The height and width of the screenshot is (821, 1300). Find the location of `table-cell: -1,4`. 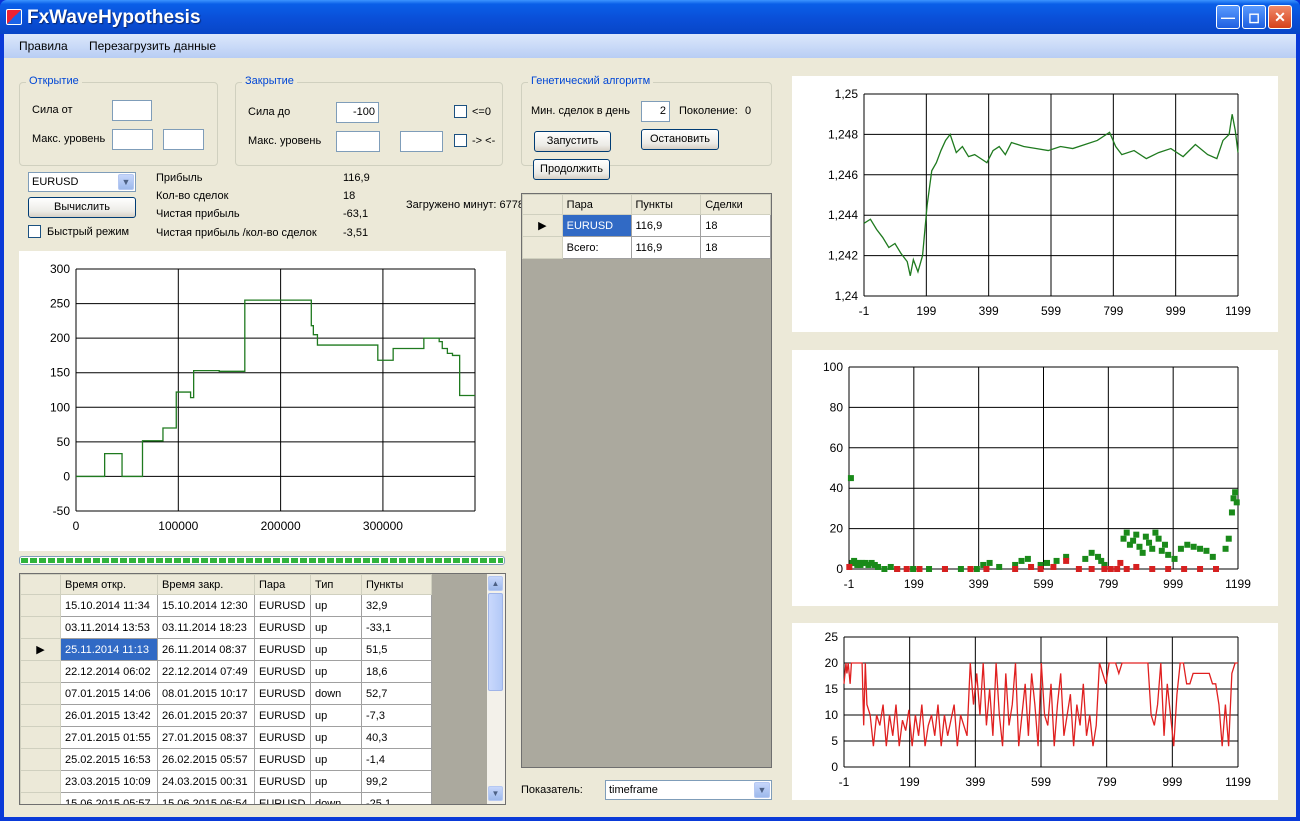

table-cell: -1,4 is located at coordinates (396, 759).